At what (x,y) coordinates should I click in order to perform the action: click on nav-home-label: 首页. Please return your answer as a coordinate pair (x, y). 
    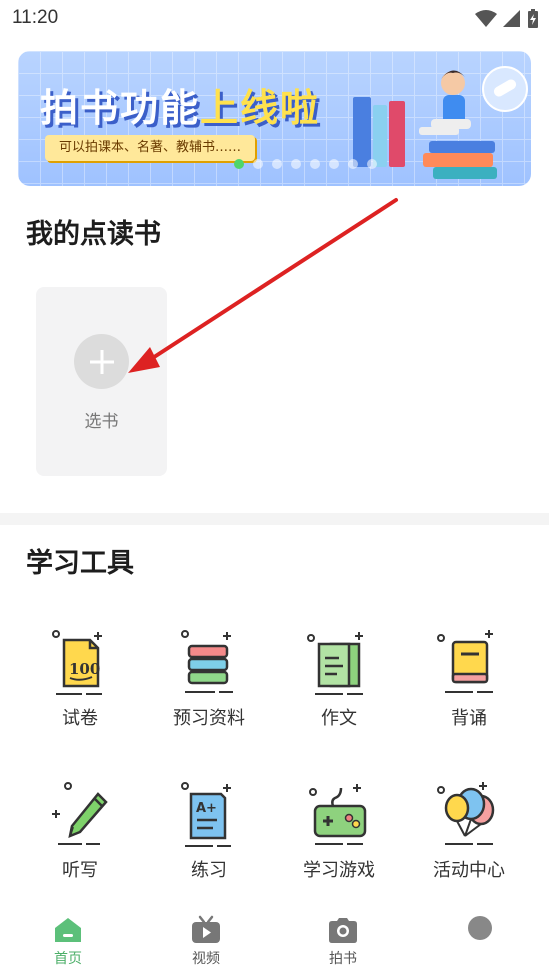
    Looking at the image, I should click on (68, 959).